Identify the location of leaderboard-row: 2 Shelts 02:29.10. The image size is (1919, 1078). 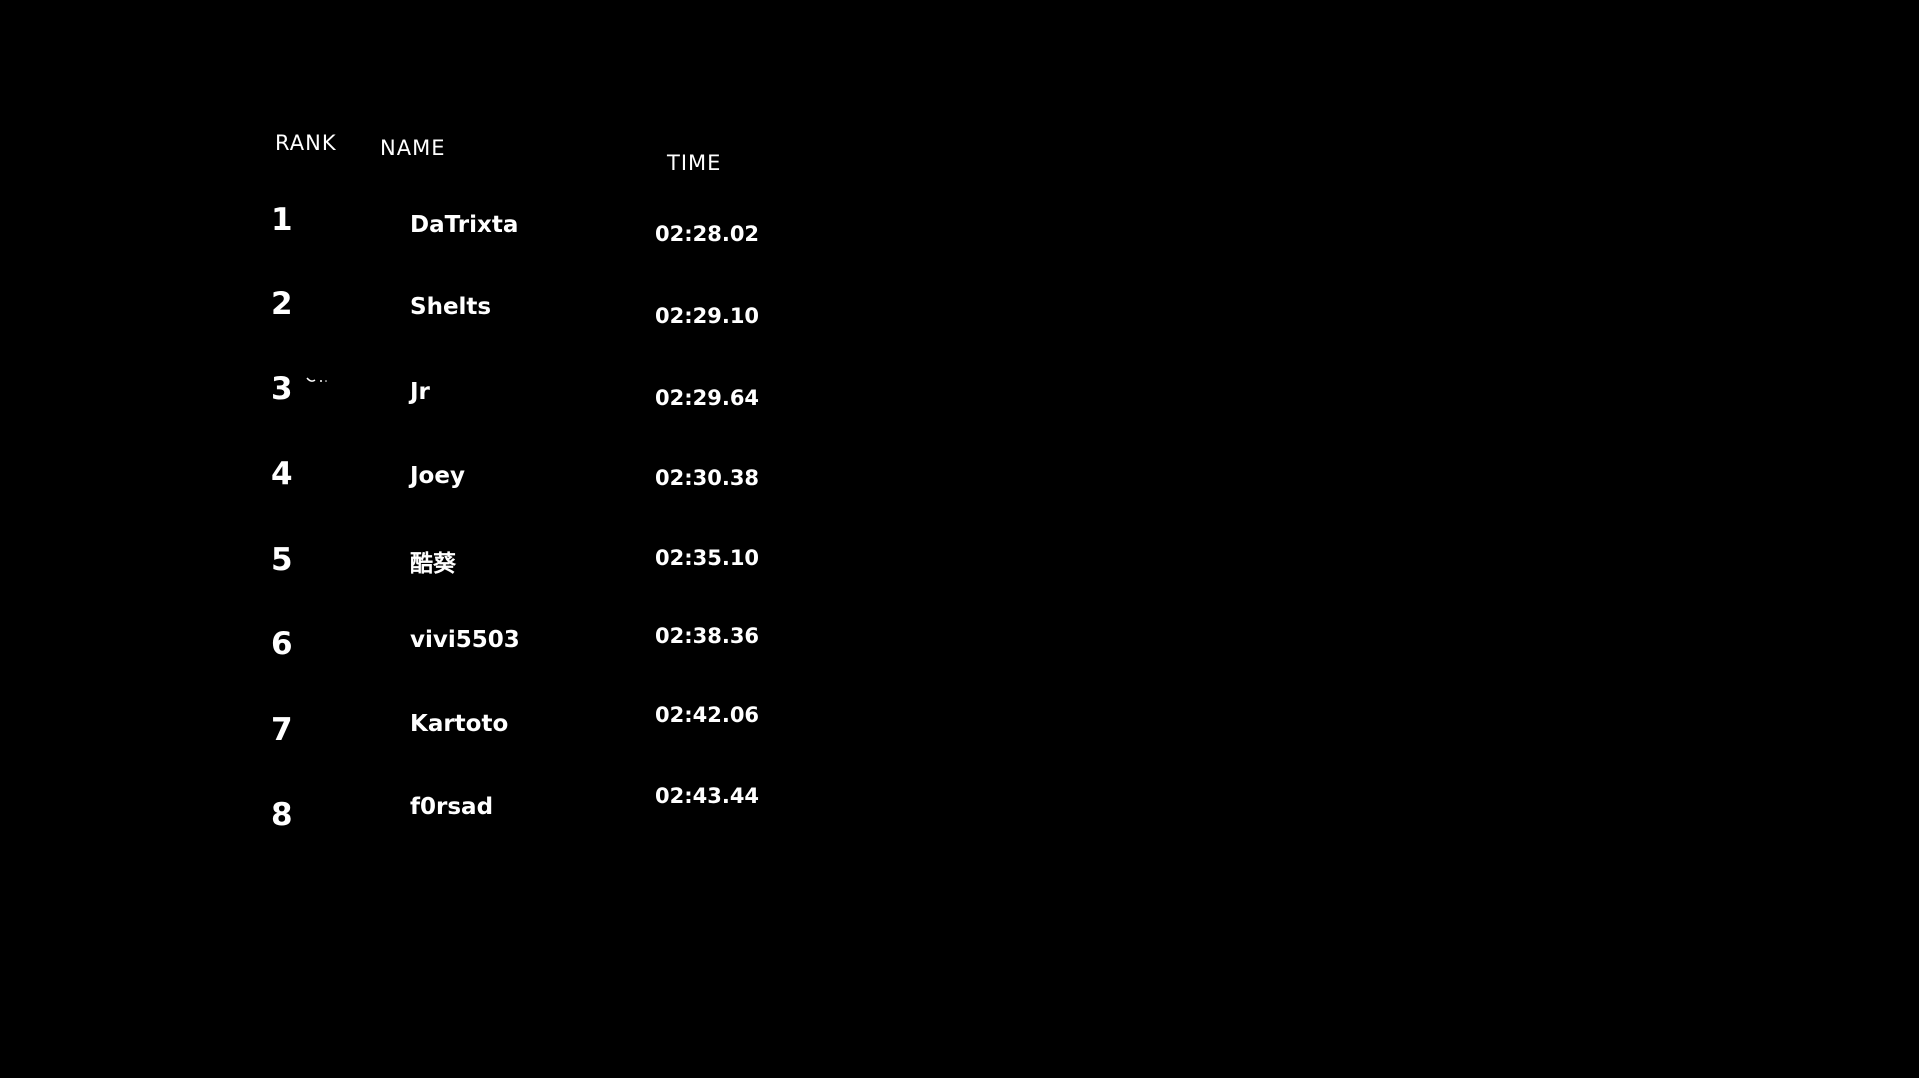
(959, 324).